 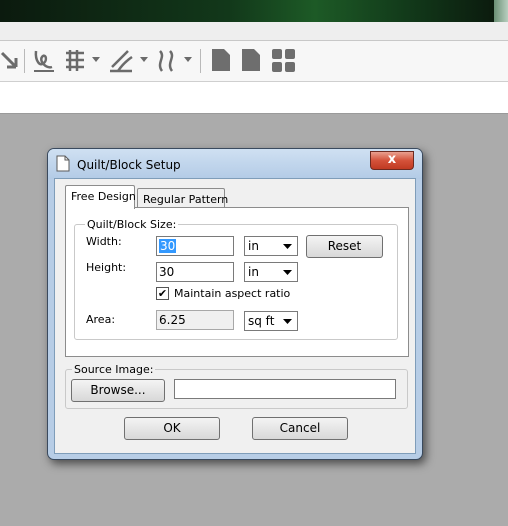 I want to click on secondary-bar, so click(x=254, y=98).